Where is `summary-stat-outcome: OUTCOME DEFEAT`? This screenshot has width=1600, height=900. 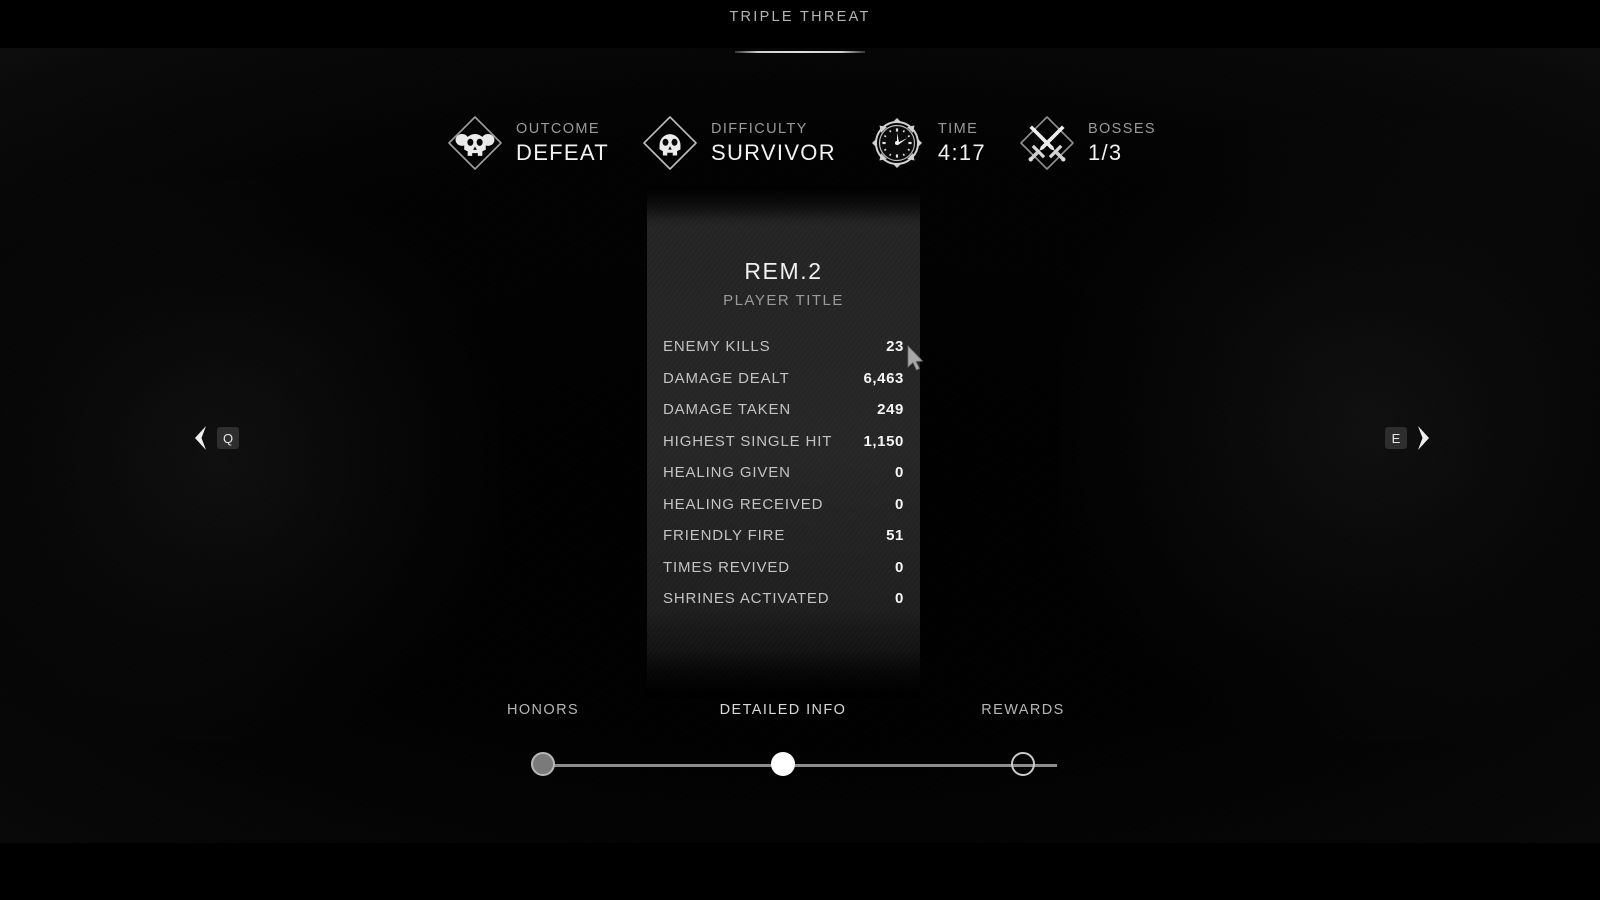
summary-stat-outcome: OUTCOME DEFEAT is located at coordinates (526, 143).